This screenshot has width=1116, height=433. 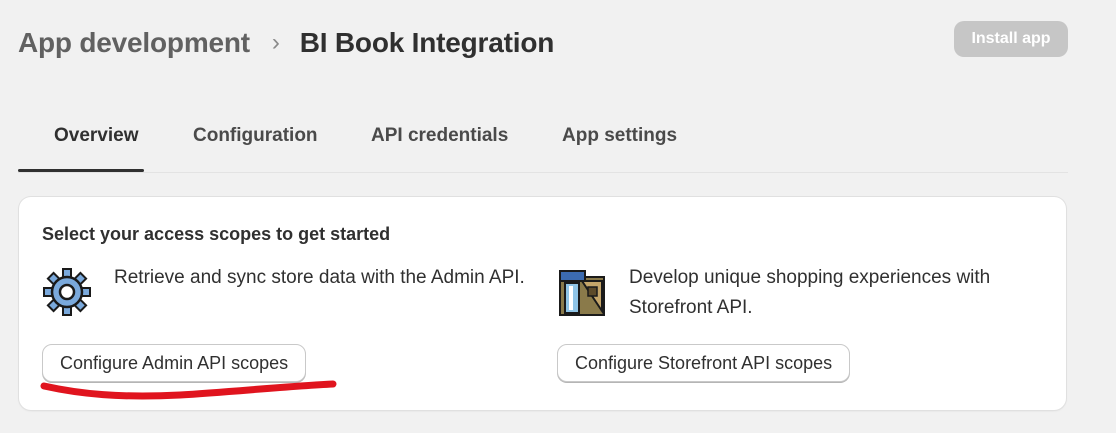 I want to click on storefront-icon, so click(x=582, y=293).